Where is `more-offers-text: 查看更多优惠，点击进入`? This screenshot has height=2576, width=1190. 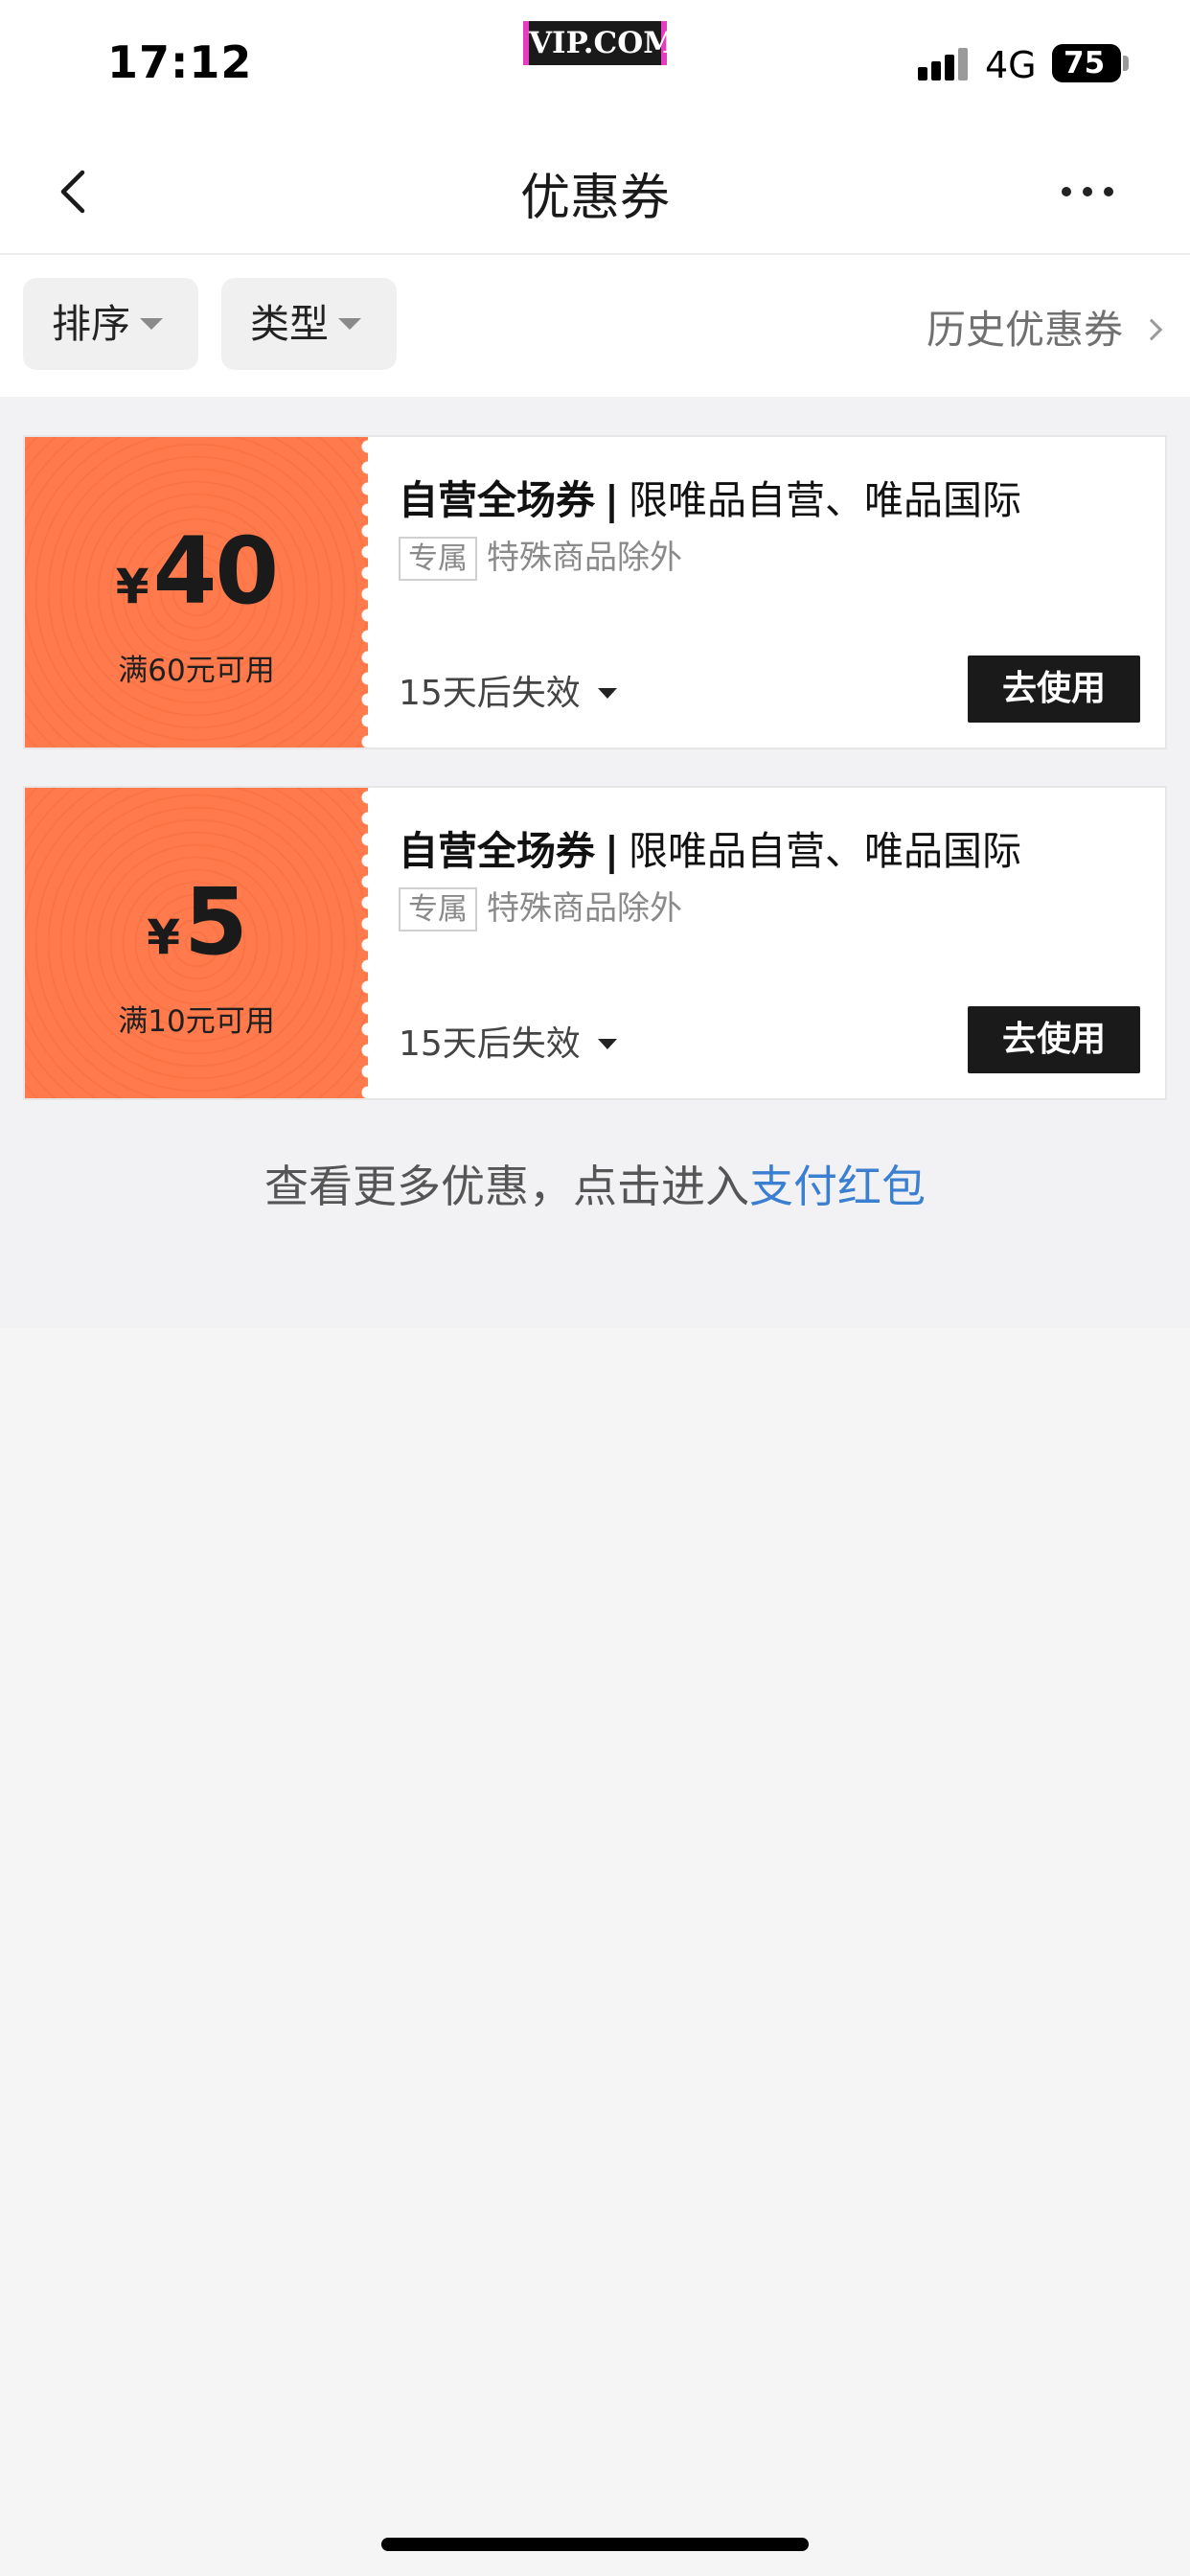
more-offers-text: 查看更多优惠，点击进入 is located at coordinates (507, 1186).